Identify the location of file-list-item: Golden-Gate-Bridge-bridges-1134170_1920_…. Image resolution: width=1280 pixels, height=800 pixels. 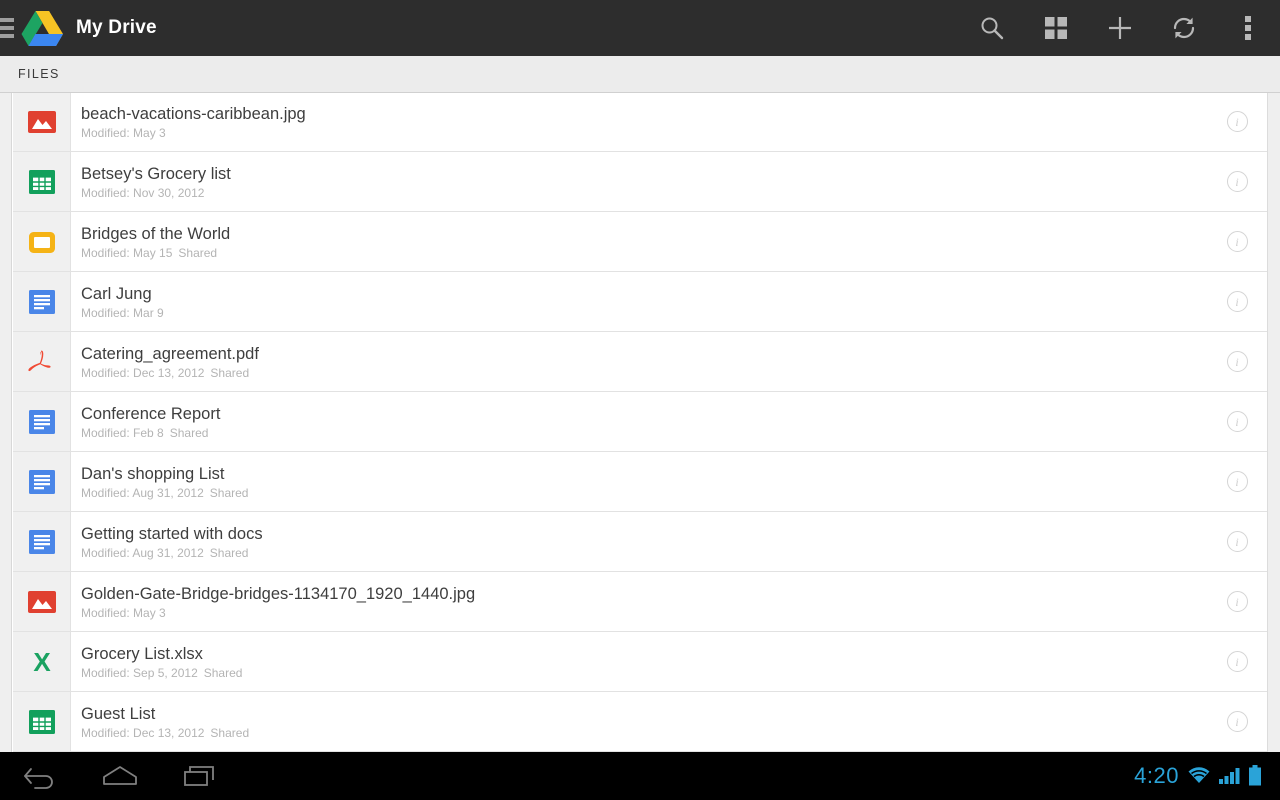
(640, 602).